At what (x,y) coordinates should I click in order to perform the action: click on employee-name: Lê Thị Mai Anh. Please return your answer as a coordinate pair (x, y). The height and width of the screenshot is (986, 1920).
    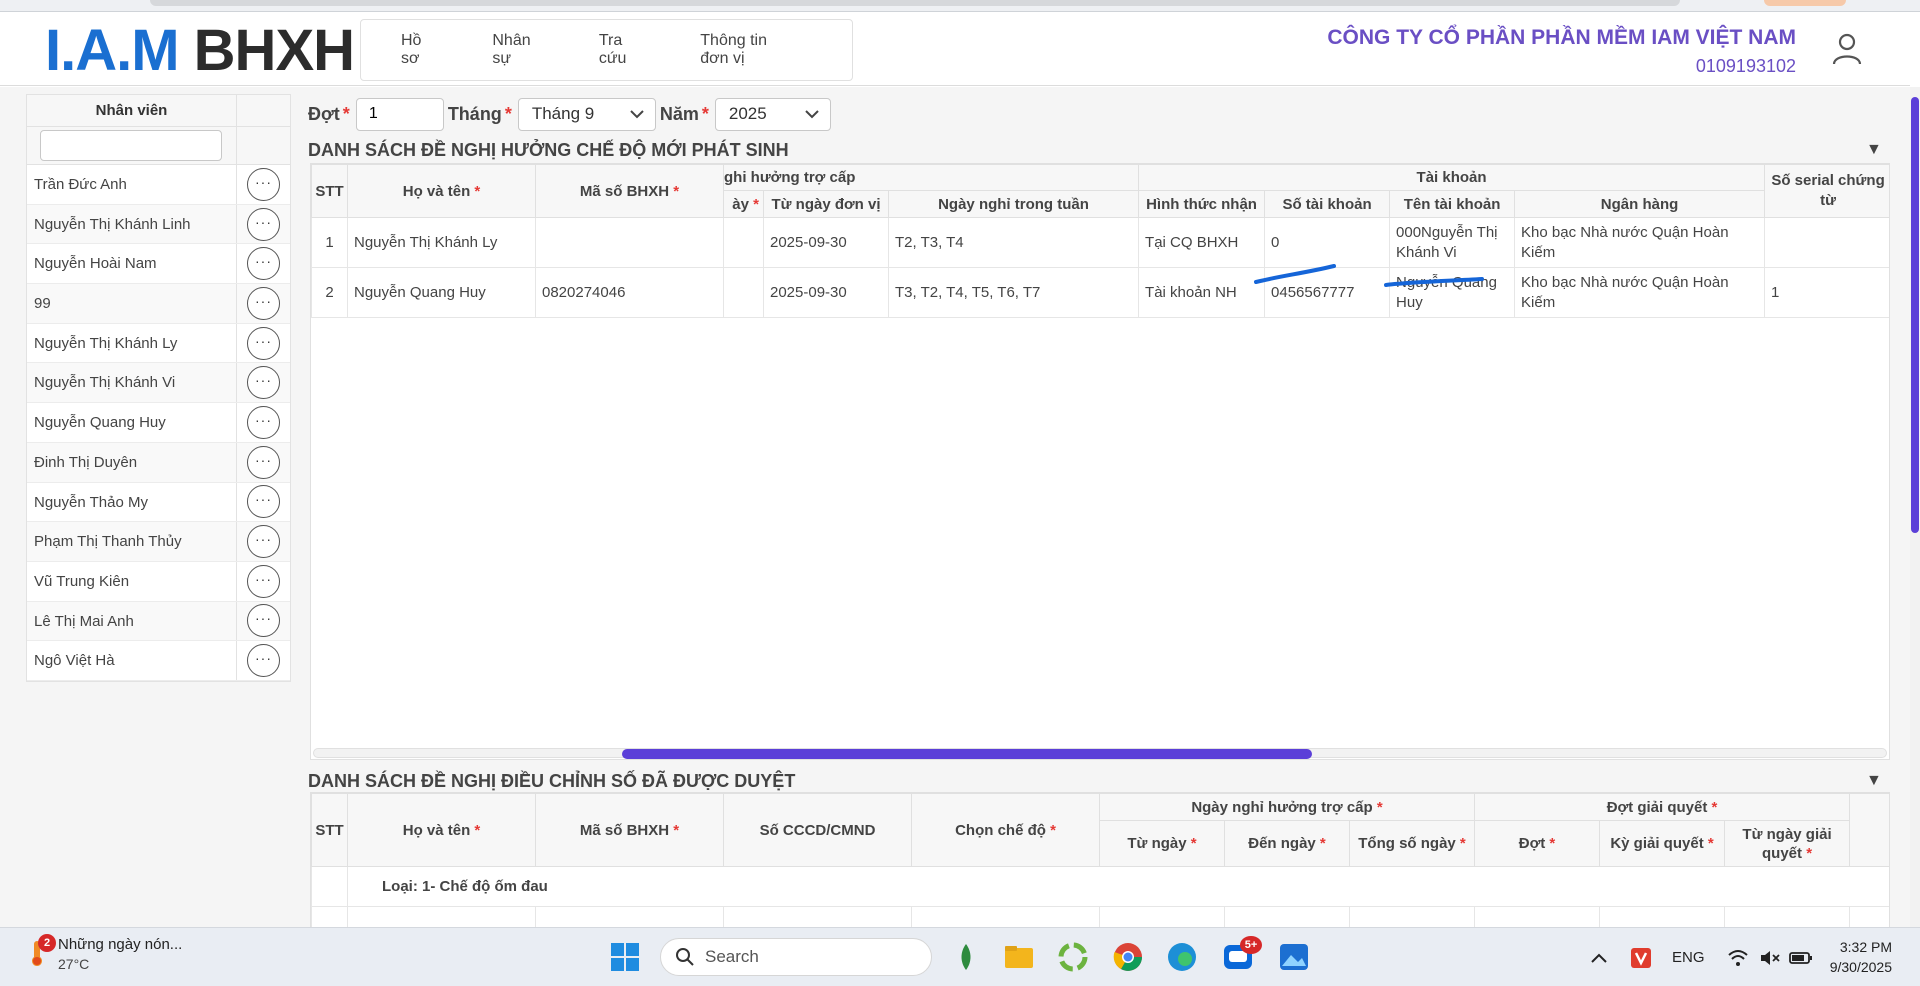
    Looking at the image, I should click on (132, 621).